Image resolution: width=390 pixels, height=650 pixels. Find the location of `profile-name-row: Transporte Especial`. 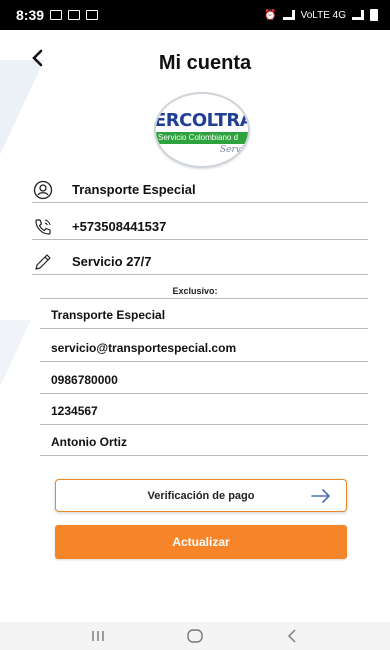

profile-name-row: Transporte Especial is located at coordinates (200, 190).